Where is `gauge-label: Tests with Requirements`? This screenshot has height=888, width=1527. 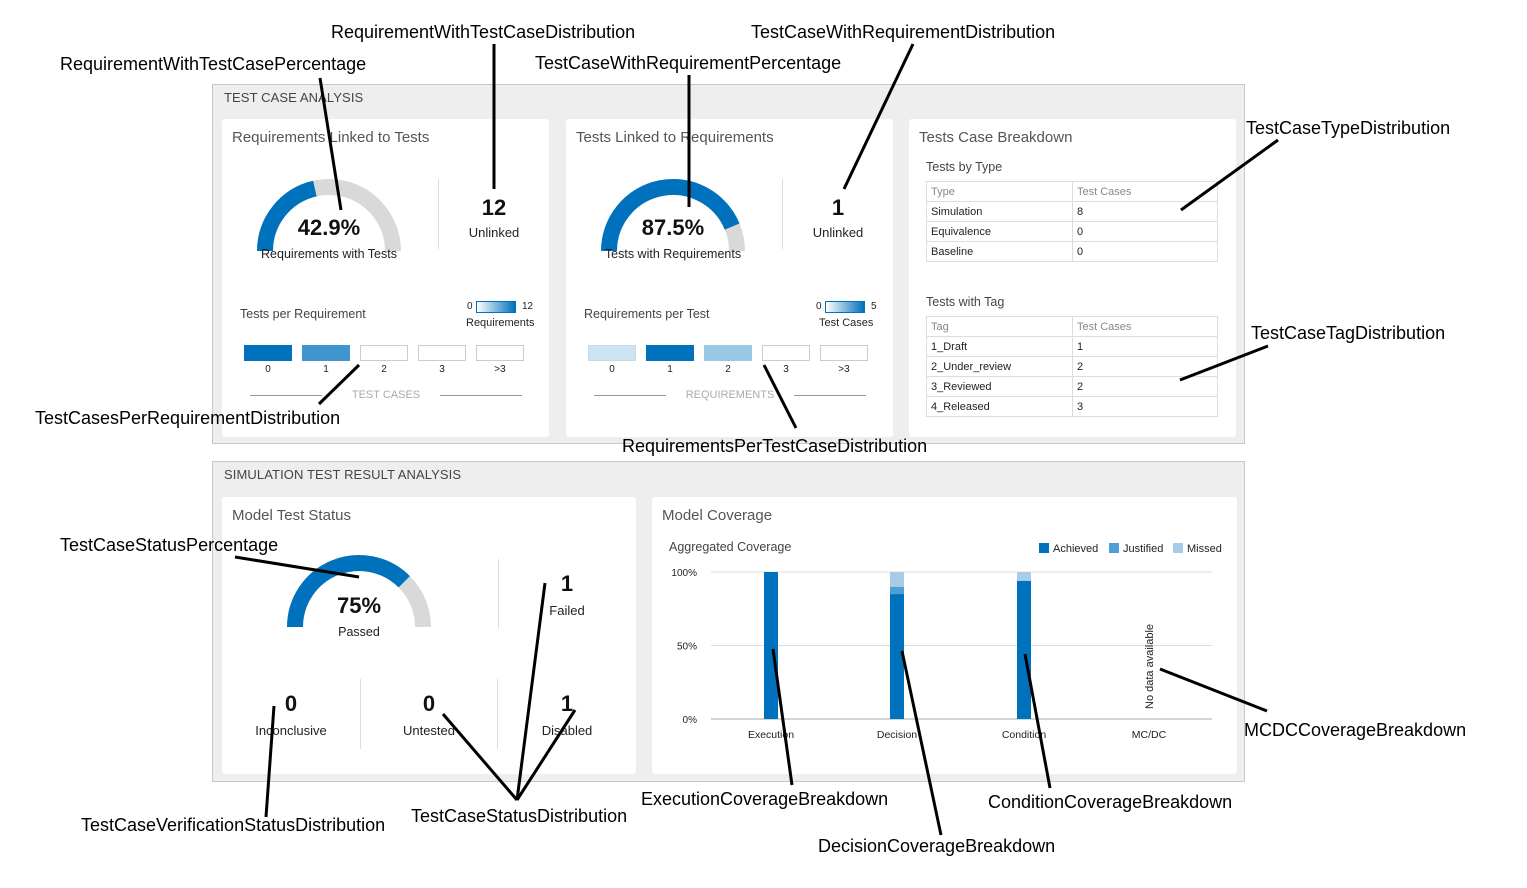 gauge-label: Tests with Requirements is located at coordinates (673, 254).